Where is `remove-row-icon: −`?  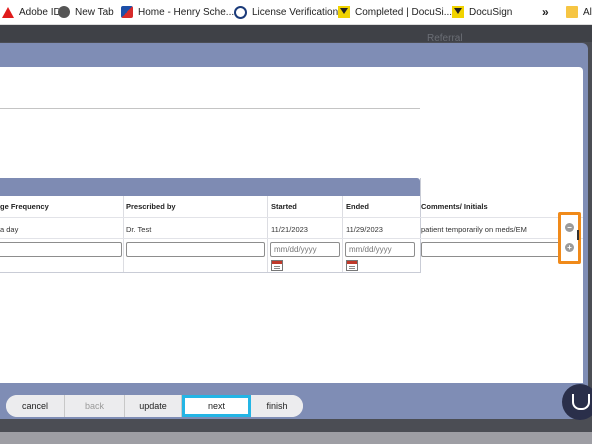
remove-row-icon: − is located at coordinates (569, 227).